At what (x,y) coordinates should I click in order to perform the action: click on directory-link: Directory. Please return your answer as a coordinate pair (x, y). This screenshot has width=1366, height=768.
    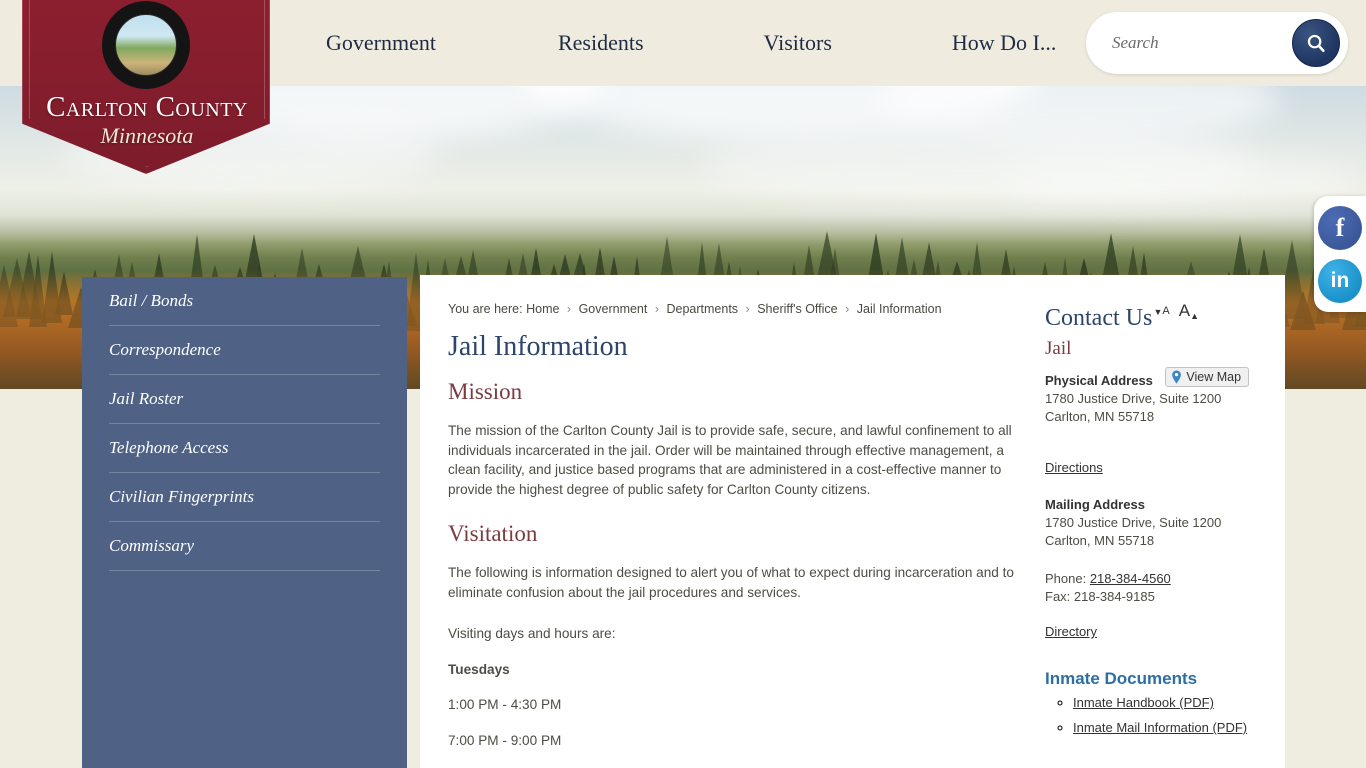
    Looking at the image, I should click on (1162, 631).